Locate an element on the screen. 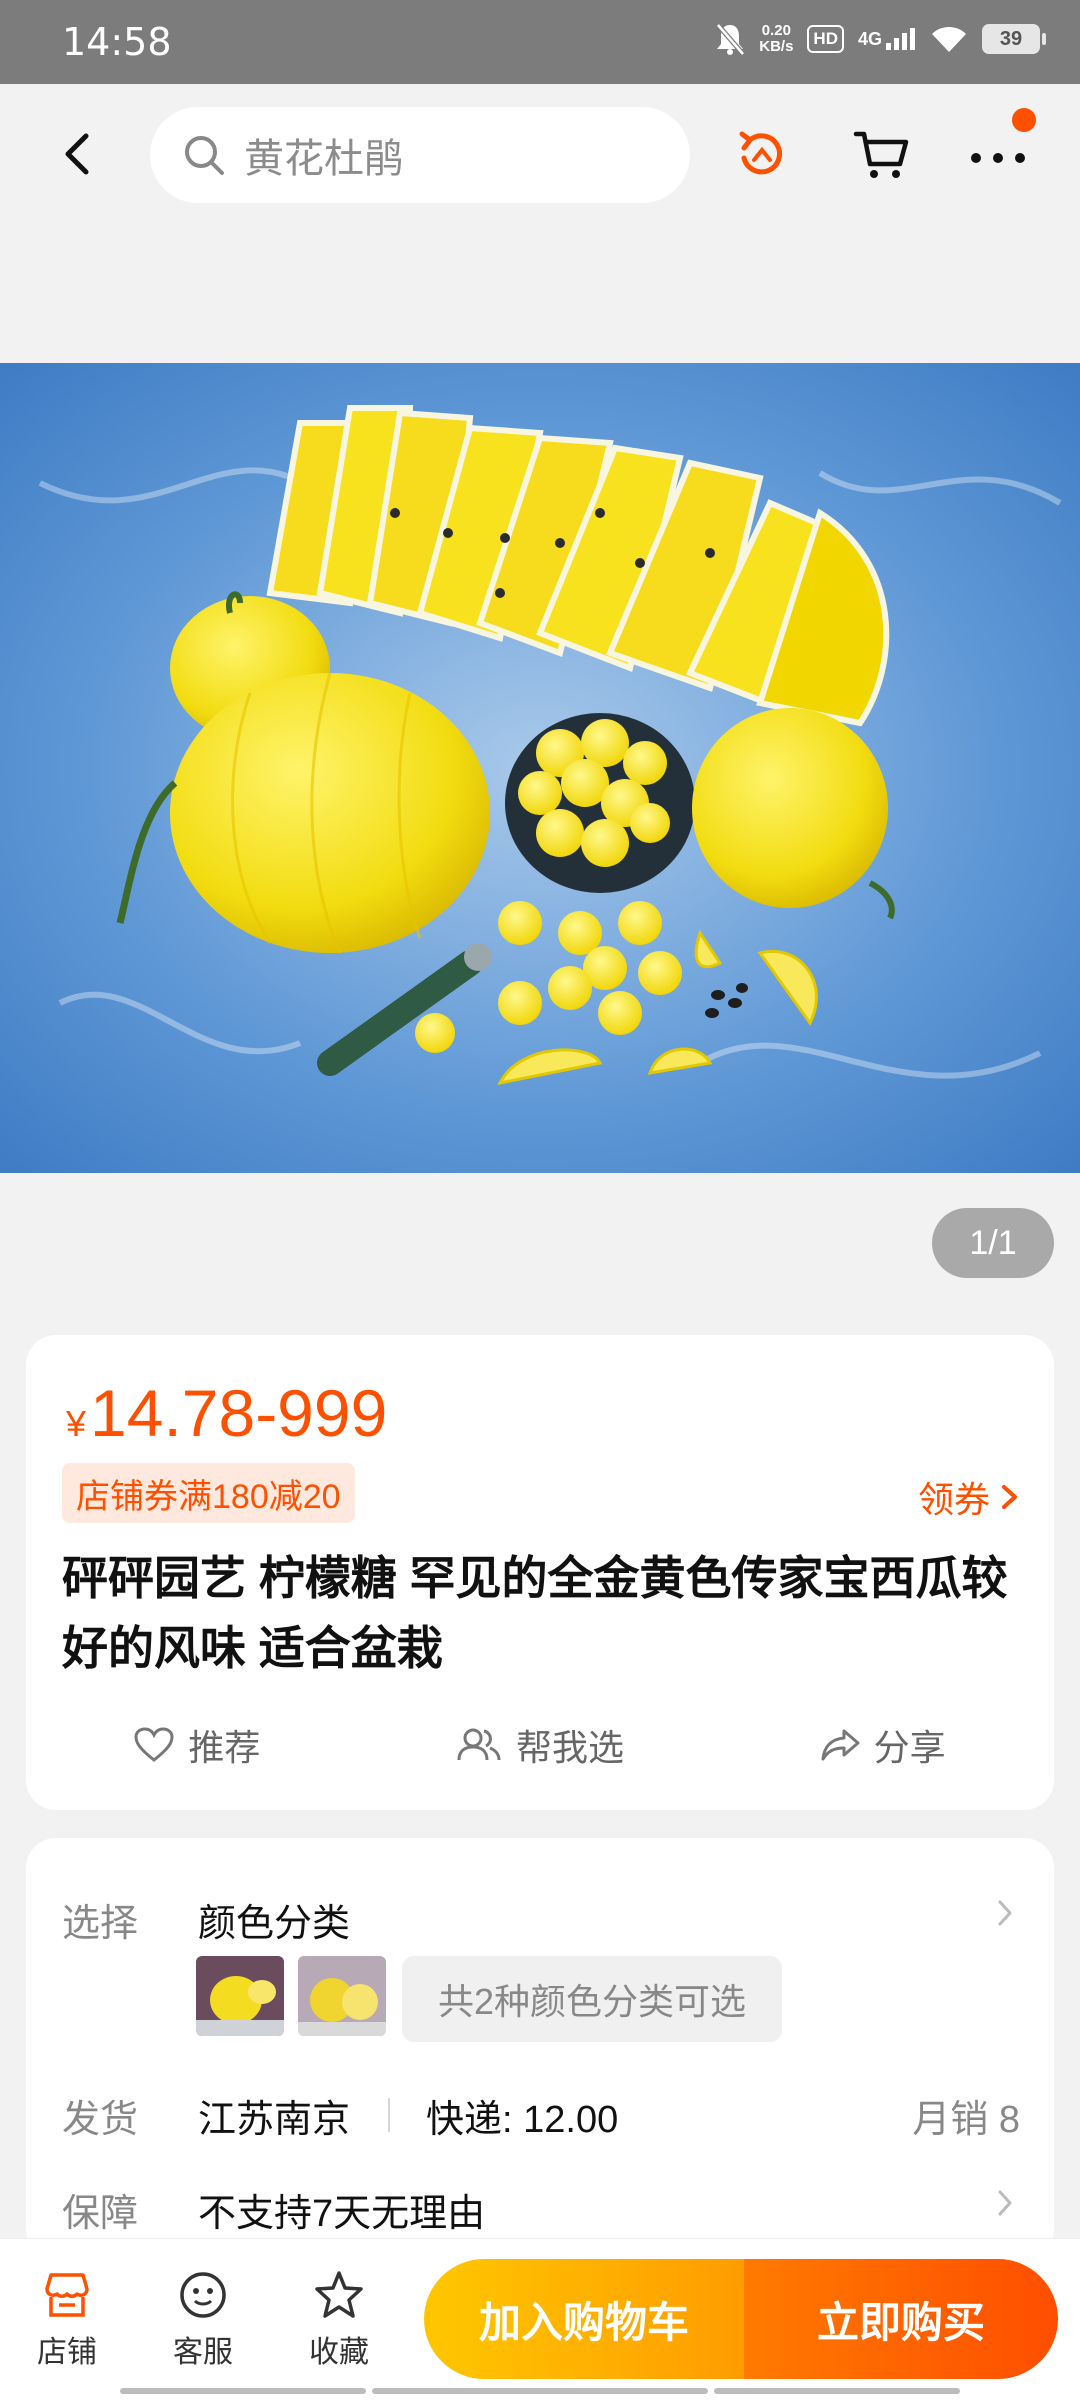 Image resolution: width=1080 pixels, height=2400 pixels. refresh-share-icon is located at coordinates (762, 154).